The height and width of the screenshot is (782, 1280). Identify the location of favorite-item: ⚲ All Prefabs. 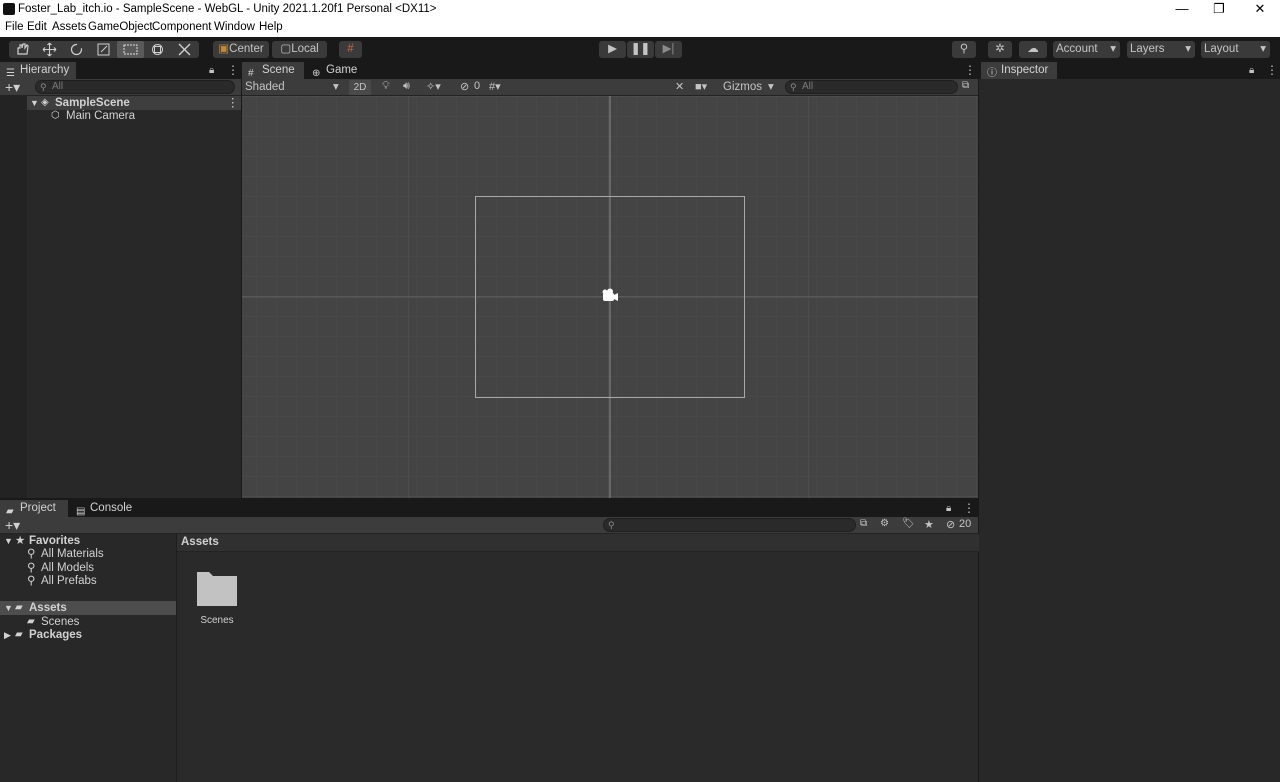
(88, 581).